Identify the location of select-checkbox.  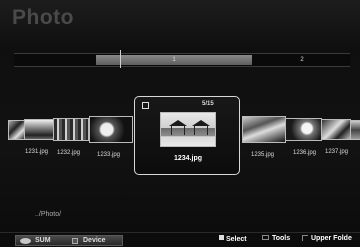
(145, 105).